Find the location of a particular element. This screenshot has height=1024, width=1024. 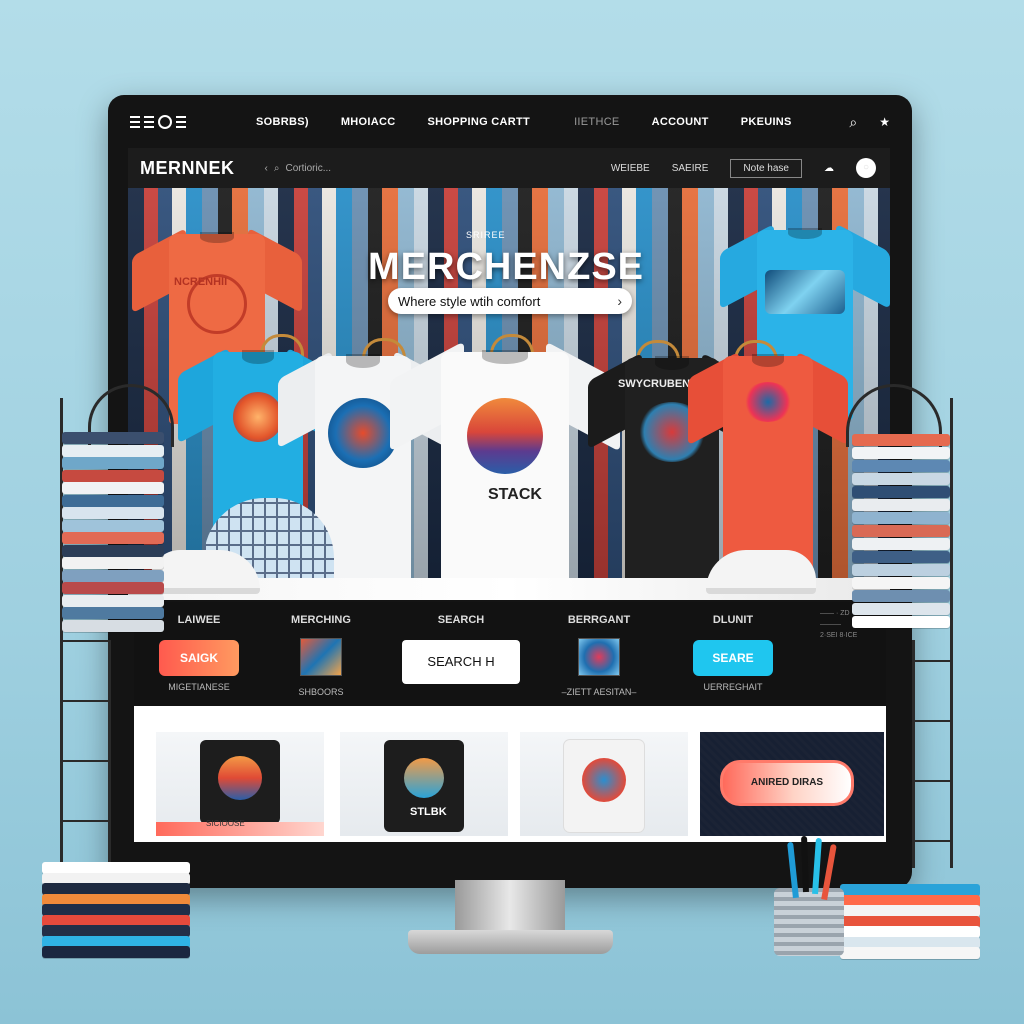

category-search: SEARCH SEARCH H is located at coordinates (461, 643).